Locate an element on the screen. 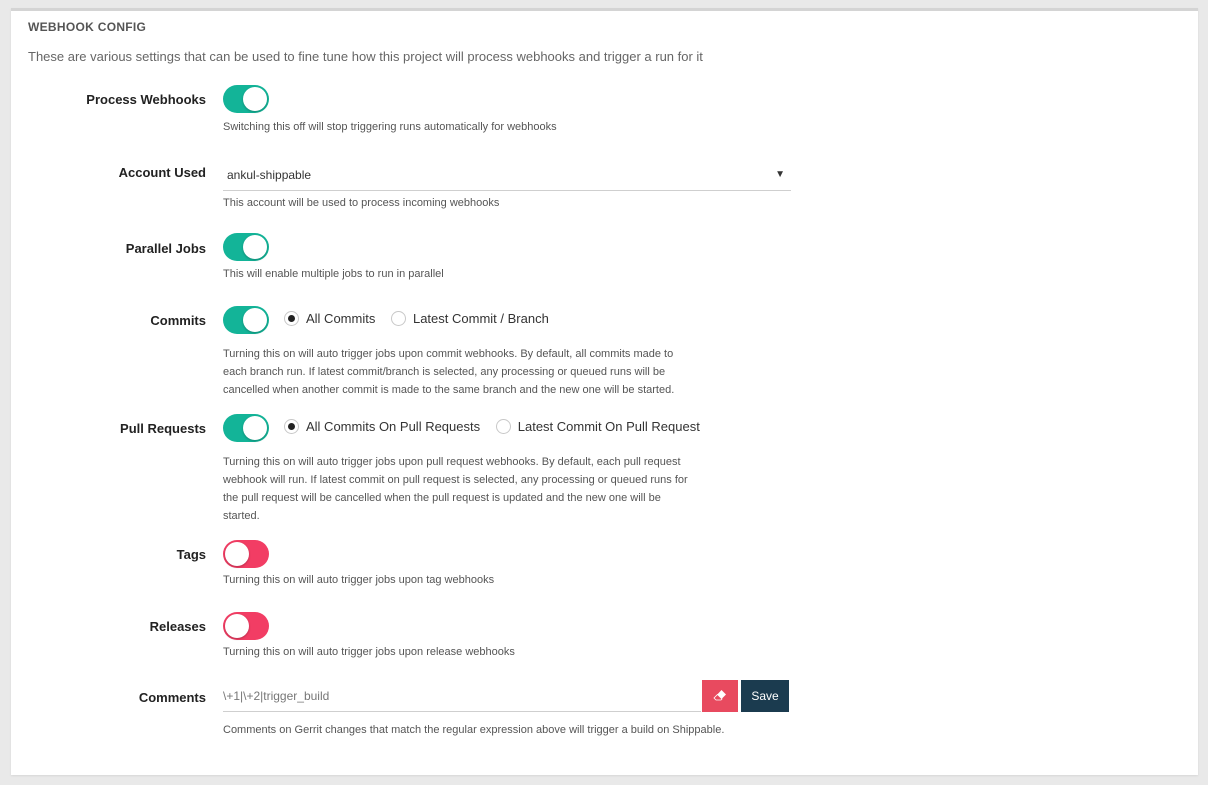 The image size is (1208, 785). tags-toggle is located at coordinates (246, 554).